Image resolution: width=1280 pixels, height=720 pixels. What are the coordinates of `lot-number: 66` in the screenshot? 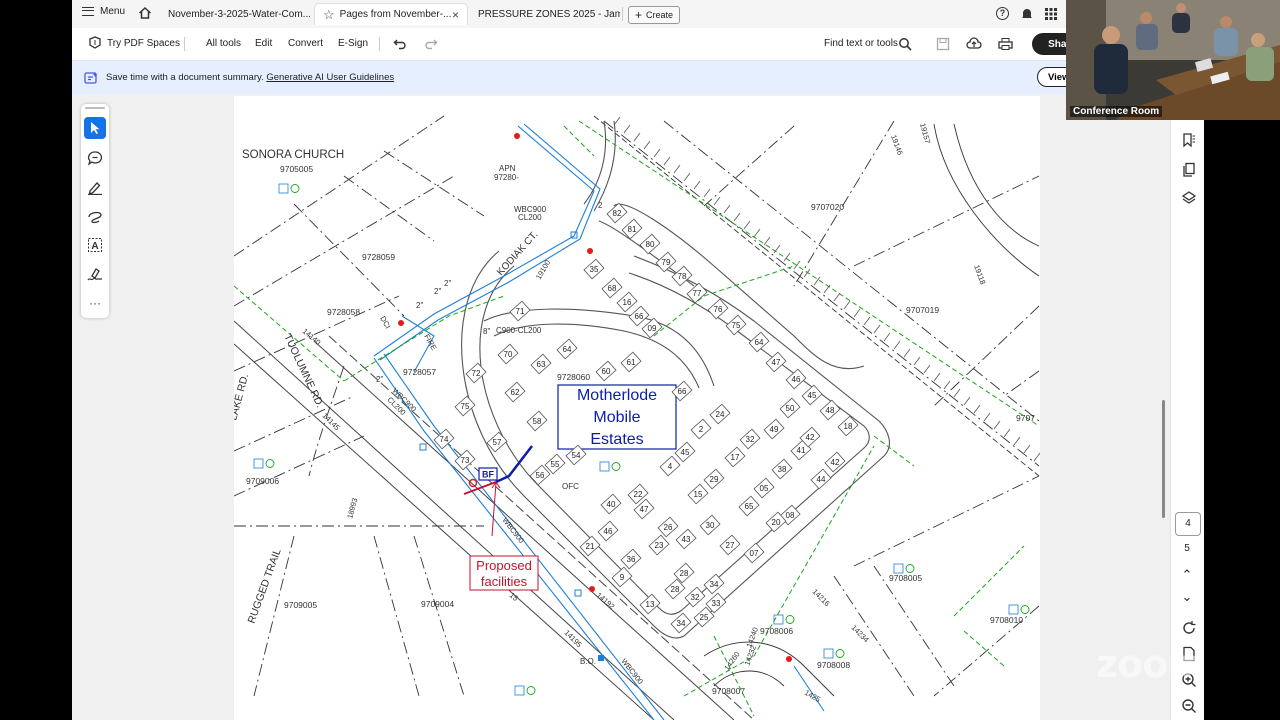 It's located at (682, 391).